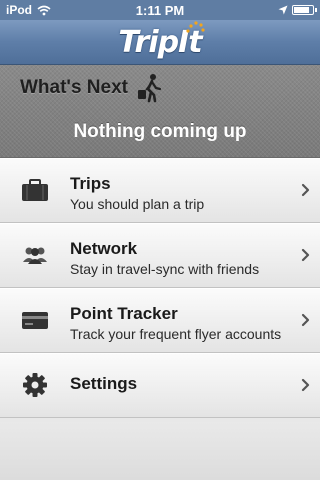 The height and width of the screenshot is (480, 320). I want to click on status-bar-left: iPod, so click(61, 10).